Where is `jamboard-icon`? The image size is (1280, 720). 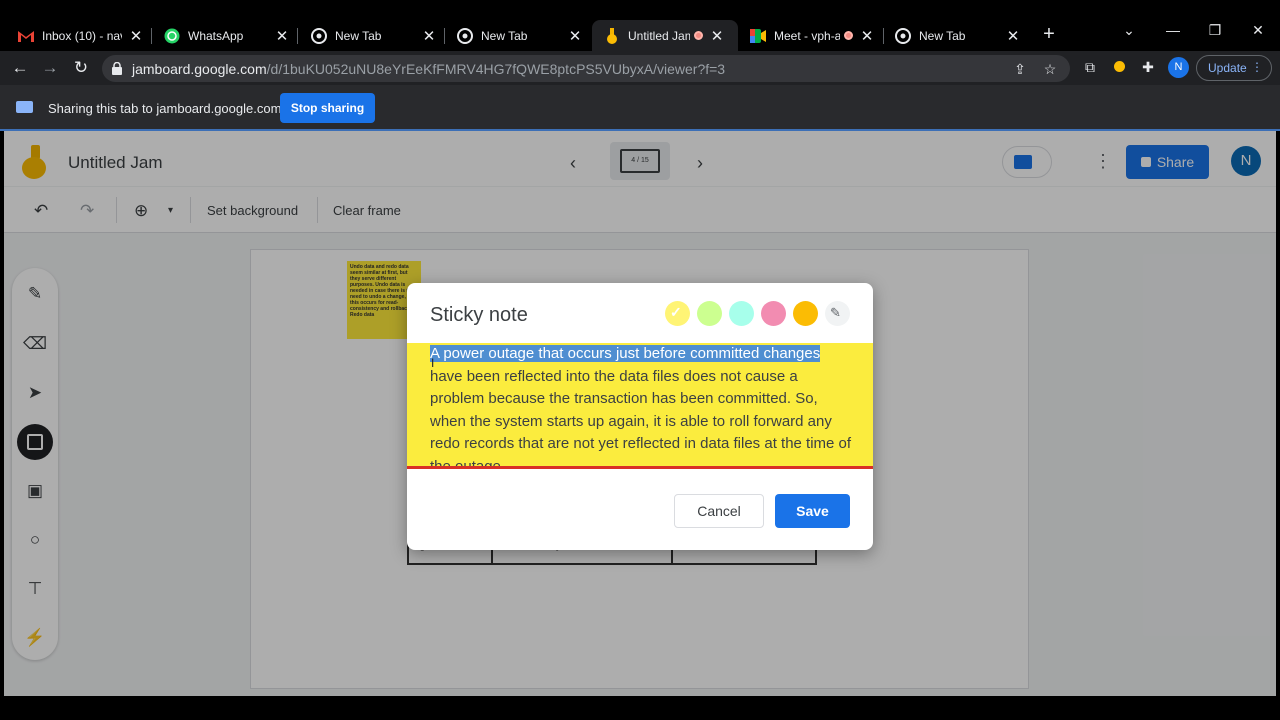
jamboard-icon is located at coordinates (612, 35).